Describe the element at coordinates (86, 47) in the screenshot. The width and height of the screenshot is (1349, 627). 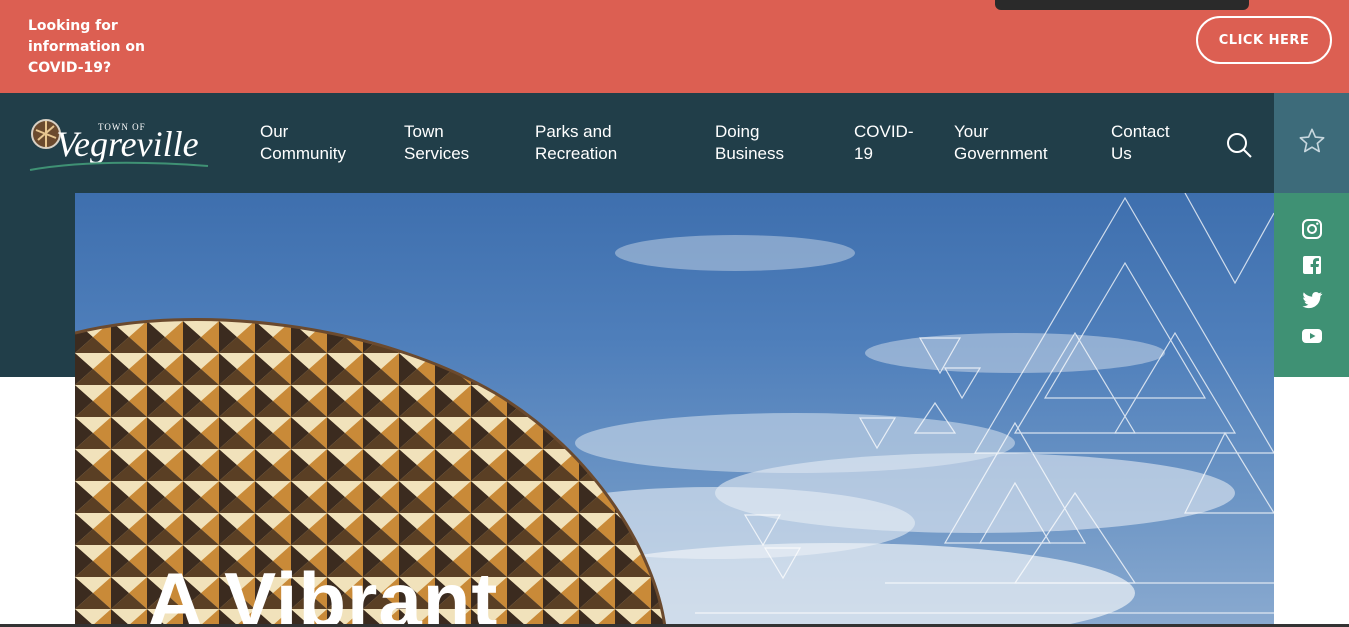
I see `alert-text: Looking for information on COVID-19?` at that location.